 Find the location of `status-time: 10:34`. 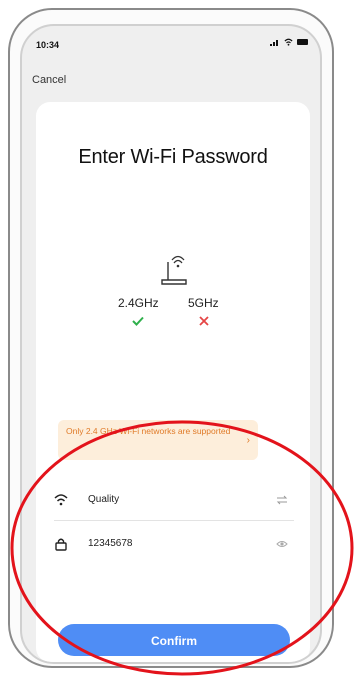

status-time: 10:34 is located at coordinates (48, 45).